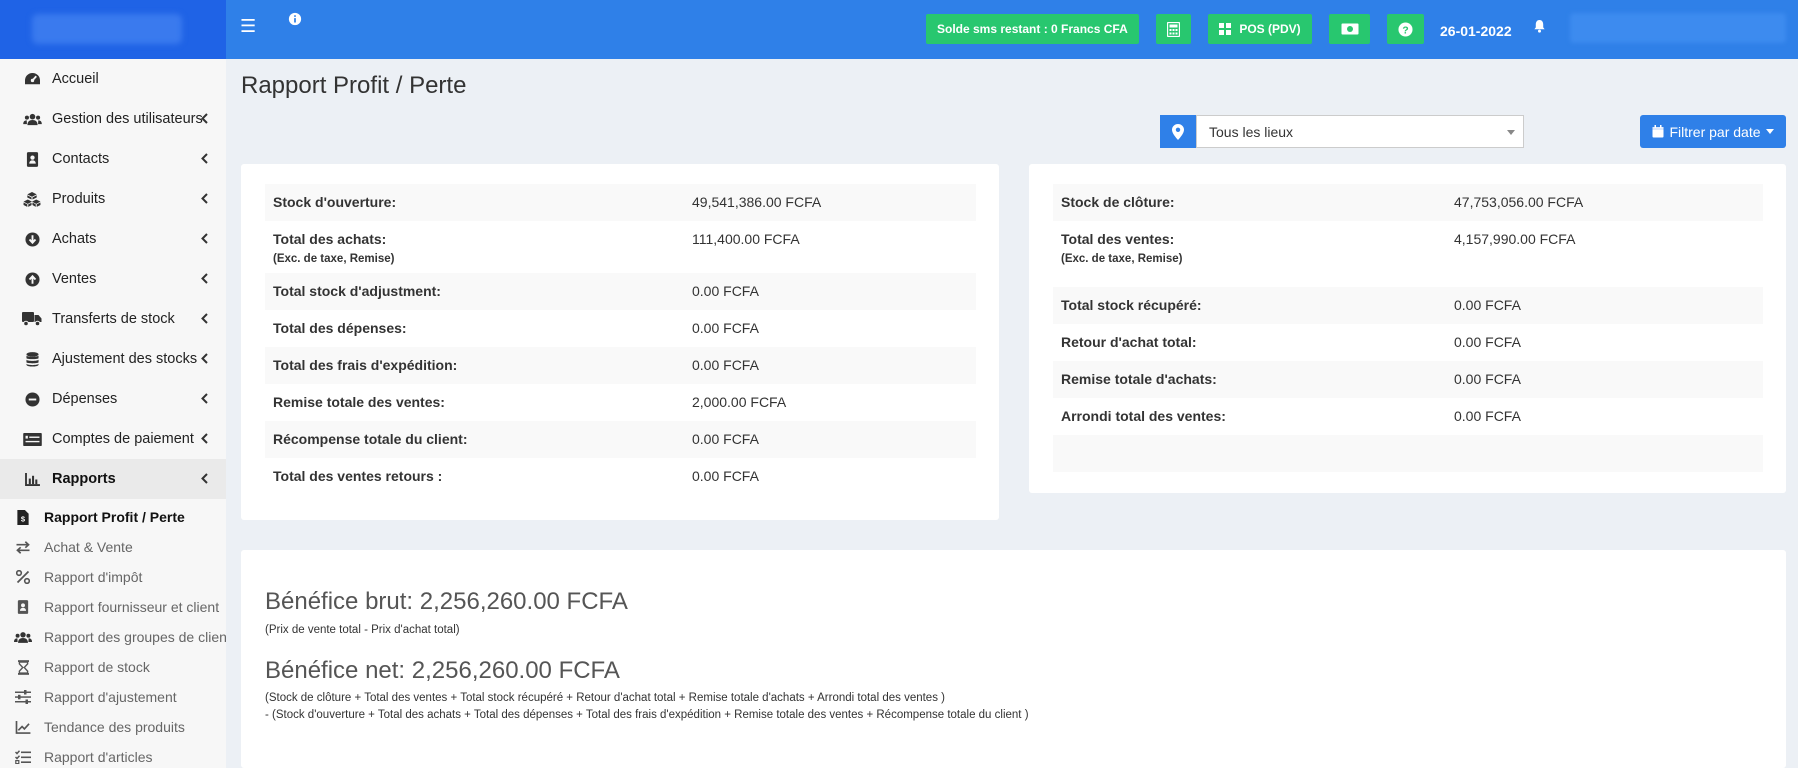  Describe the element at coordinates (135, 637) in the screenshot. I see `submenu-item-label: Rapport des groupes de client` at that location.